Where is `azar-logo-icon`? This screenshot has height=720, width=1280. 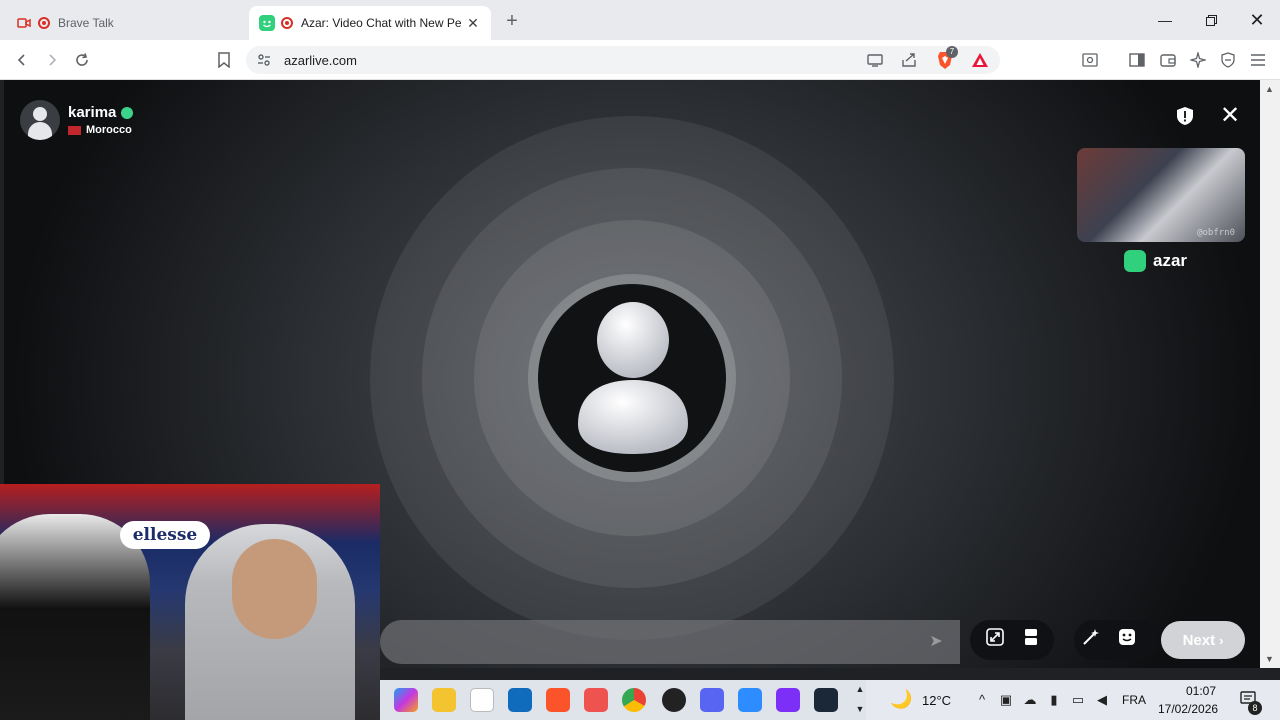 azar-logo-icon is located at coordinates (1135, 261).